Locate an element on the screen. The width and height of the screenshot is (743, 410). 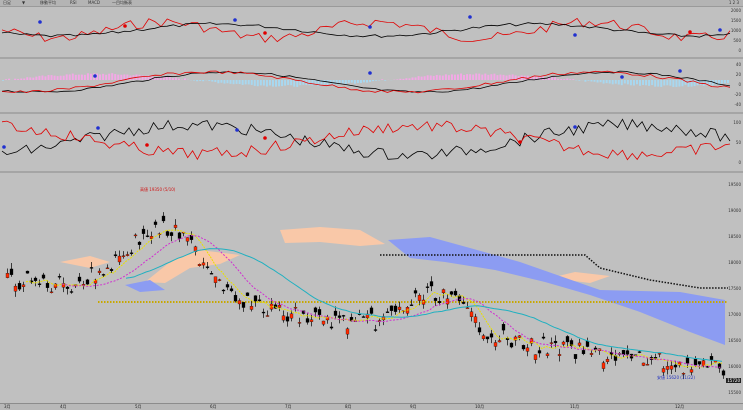
date-label: 4月 is located at coordinates (63, 407).